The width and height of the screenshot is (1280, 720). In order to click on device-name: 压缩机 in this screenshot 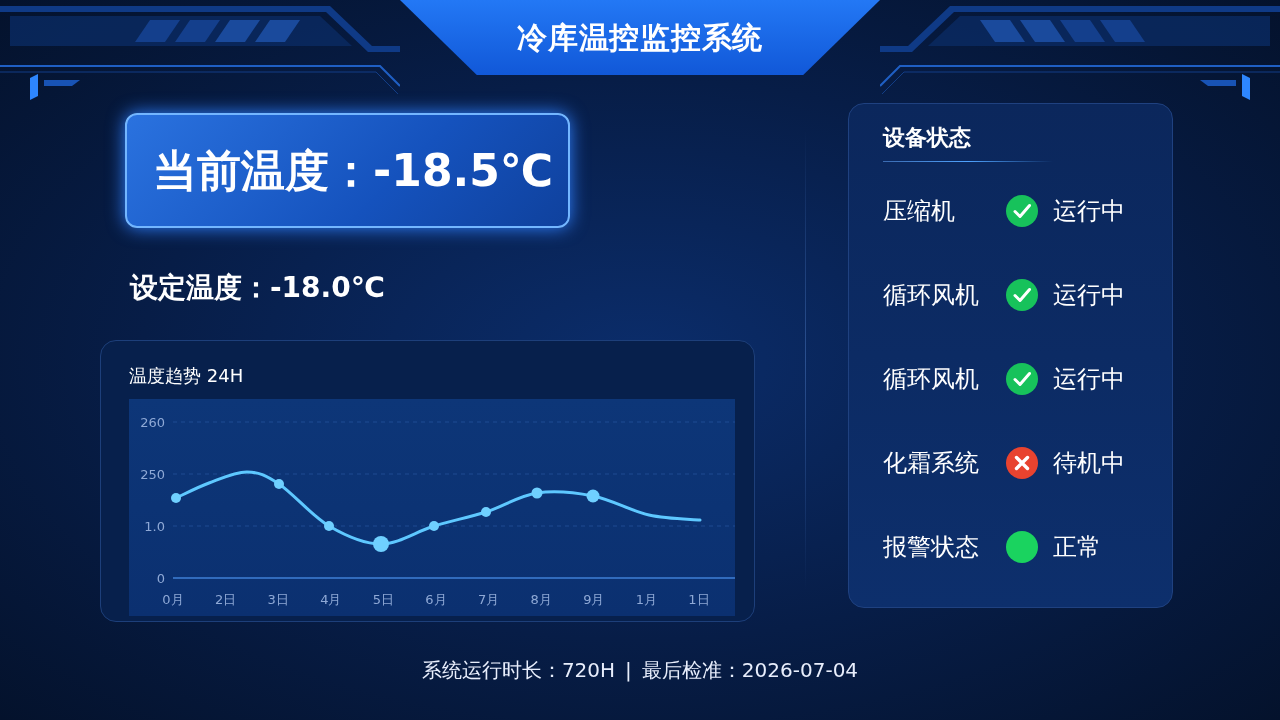, I will do `click(919, 211)`.